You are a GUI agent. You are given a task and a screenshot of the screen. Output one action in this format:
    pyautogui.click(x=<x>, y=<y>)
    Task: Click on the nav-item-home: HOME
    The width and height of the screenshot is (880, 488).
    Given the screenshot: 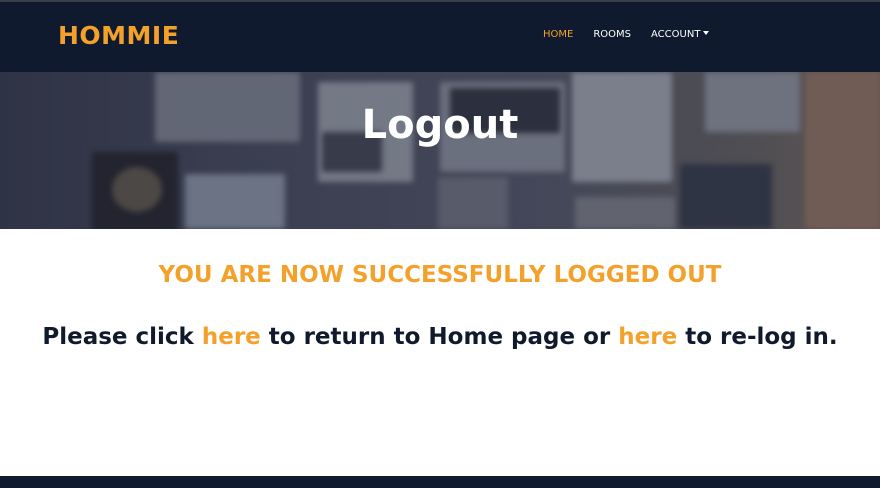 What is the action you would take?
    pyautogui.click(x=558, y=34)
    